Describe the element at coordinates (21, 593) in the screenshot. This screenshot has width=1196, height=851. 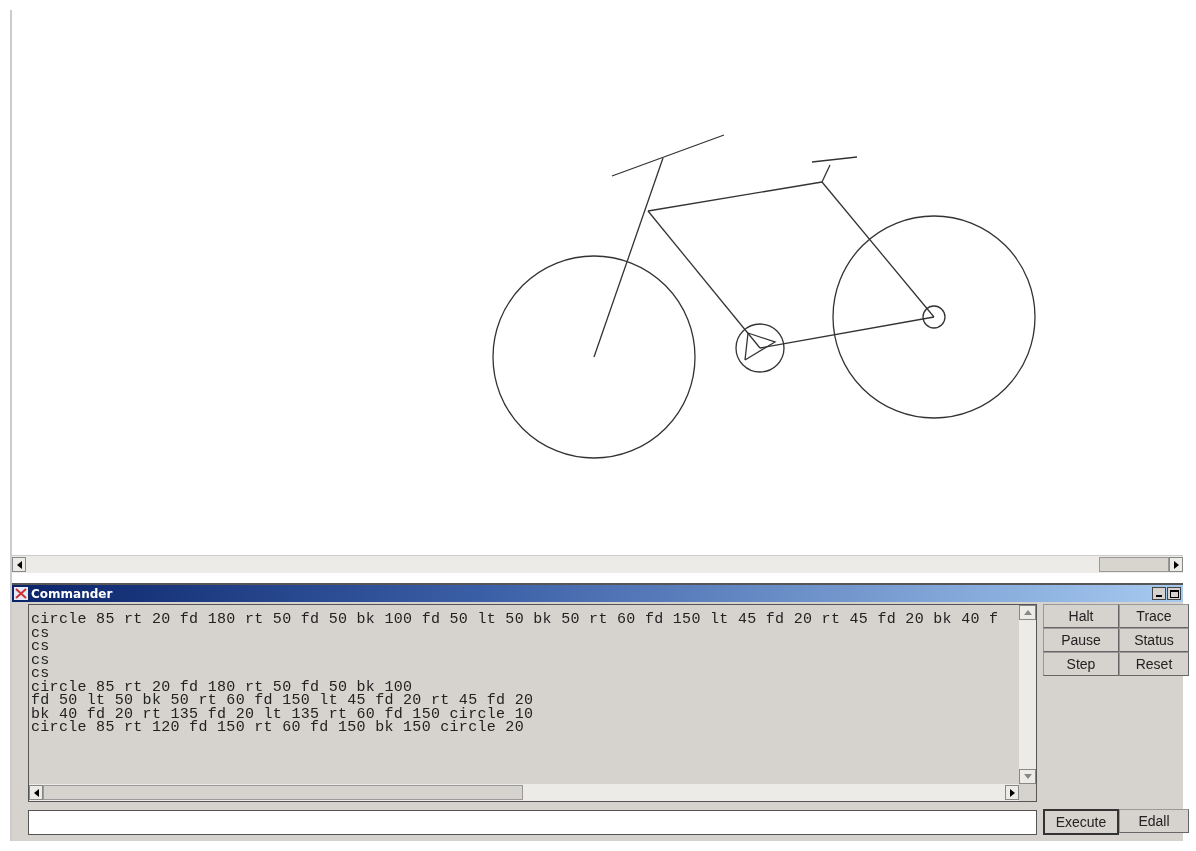
I see `app-icon` at that location.